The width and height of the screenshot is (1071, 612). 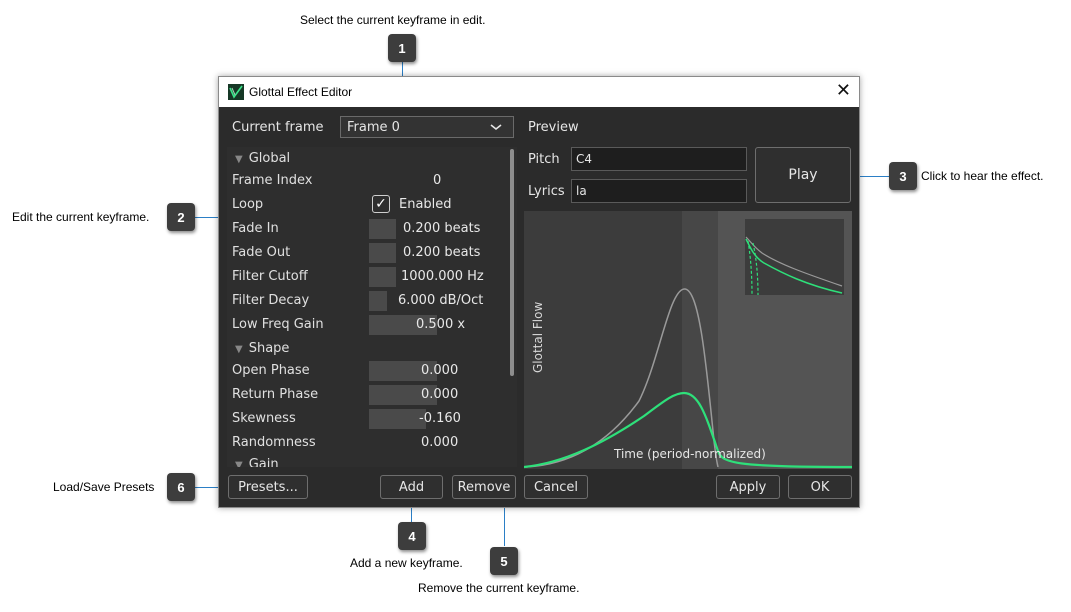 What do you see at coordinates (255, 228) in the screenshot?
I see `prop-fade-in-name: Fade In` at bounding box center [255, 228].